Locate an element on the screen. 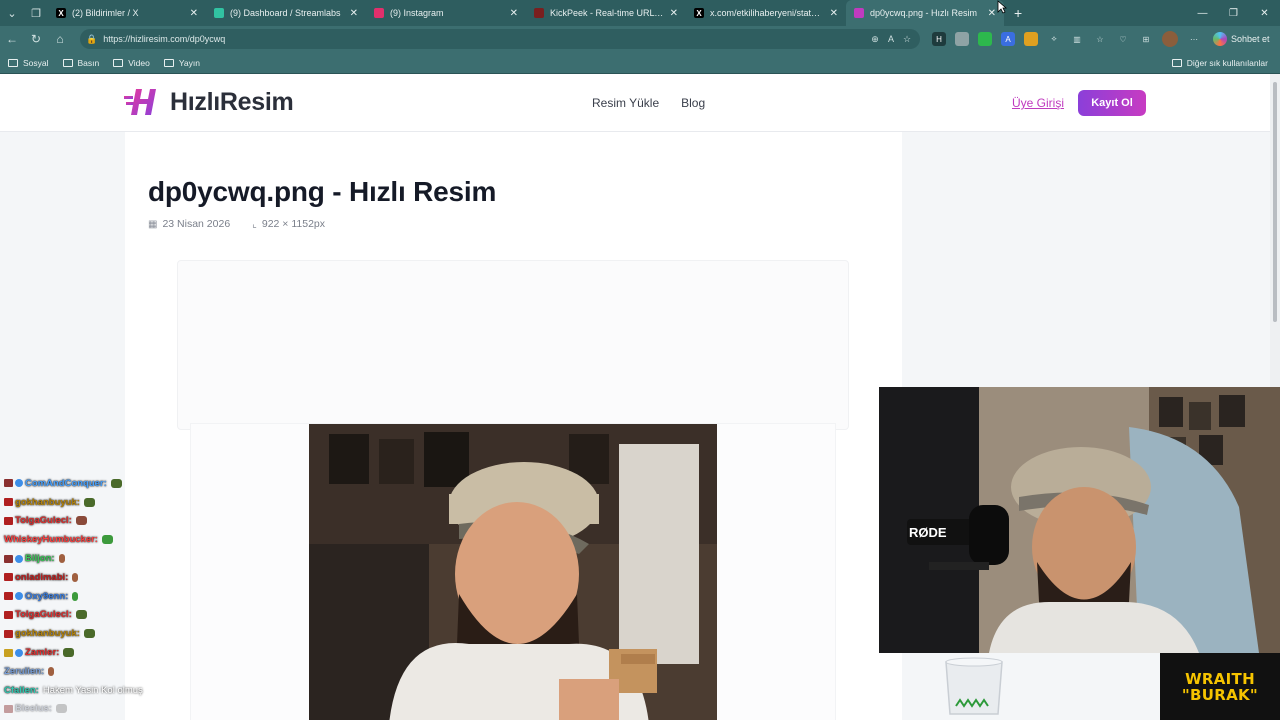 The width and height of the screenshot is (1280, 720). home-icon: ⌂ is located at coordinates (60, 39).